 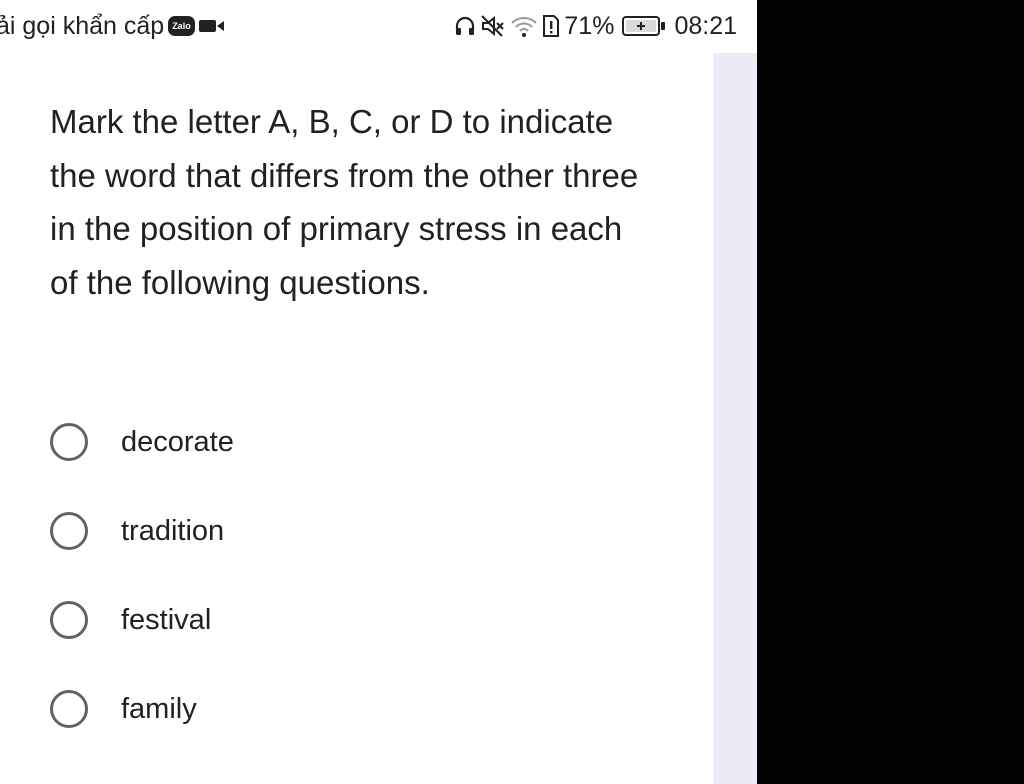 What do you see at coordinates (159, 708) in the screenshot?
I see `option-label: family` at bounding box center [159, 708].